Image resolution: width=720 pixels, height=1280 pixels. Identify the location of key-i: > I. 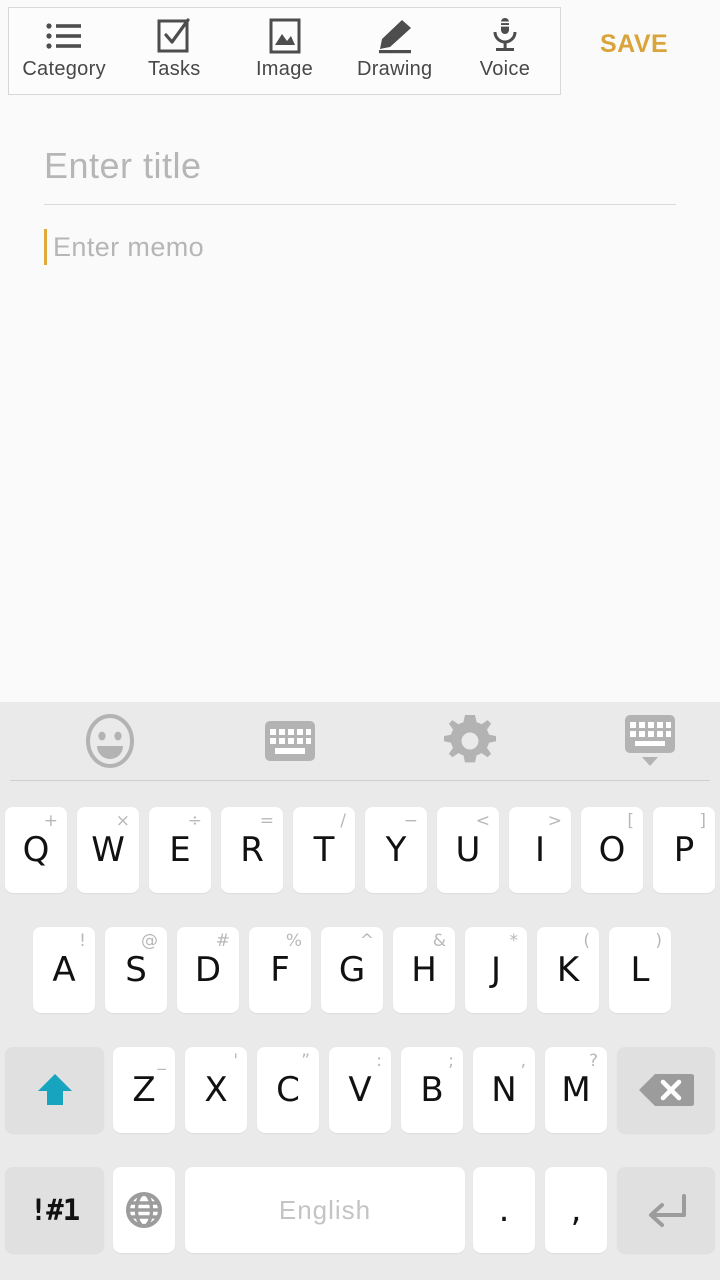
(540, 850).